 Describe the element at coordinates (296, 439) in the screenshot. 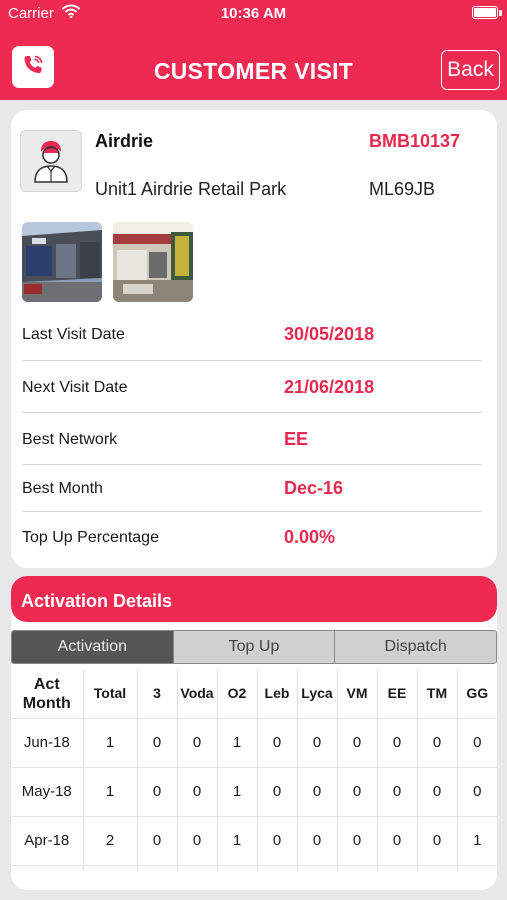

I see `visit-info-value: EE` at that location.